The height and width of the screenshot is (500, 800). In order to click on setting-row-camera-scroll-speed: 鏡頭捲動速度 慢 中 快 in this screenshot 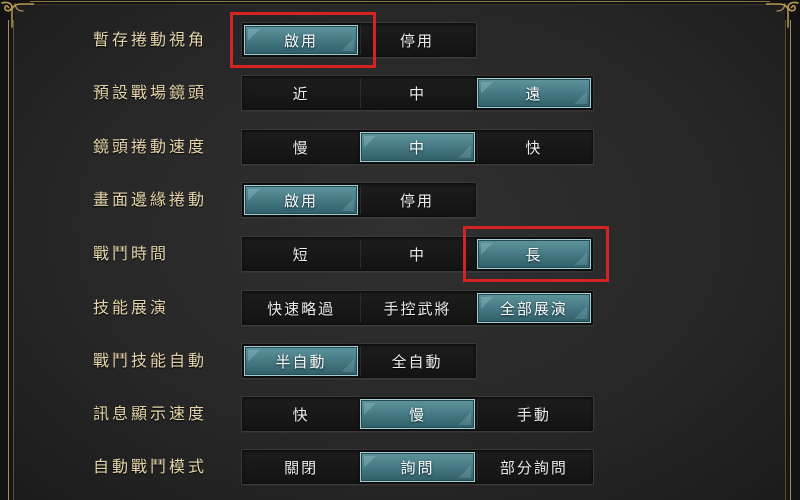, I will do `click(400, 147)`.